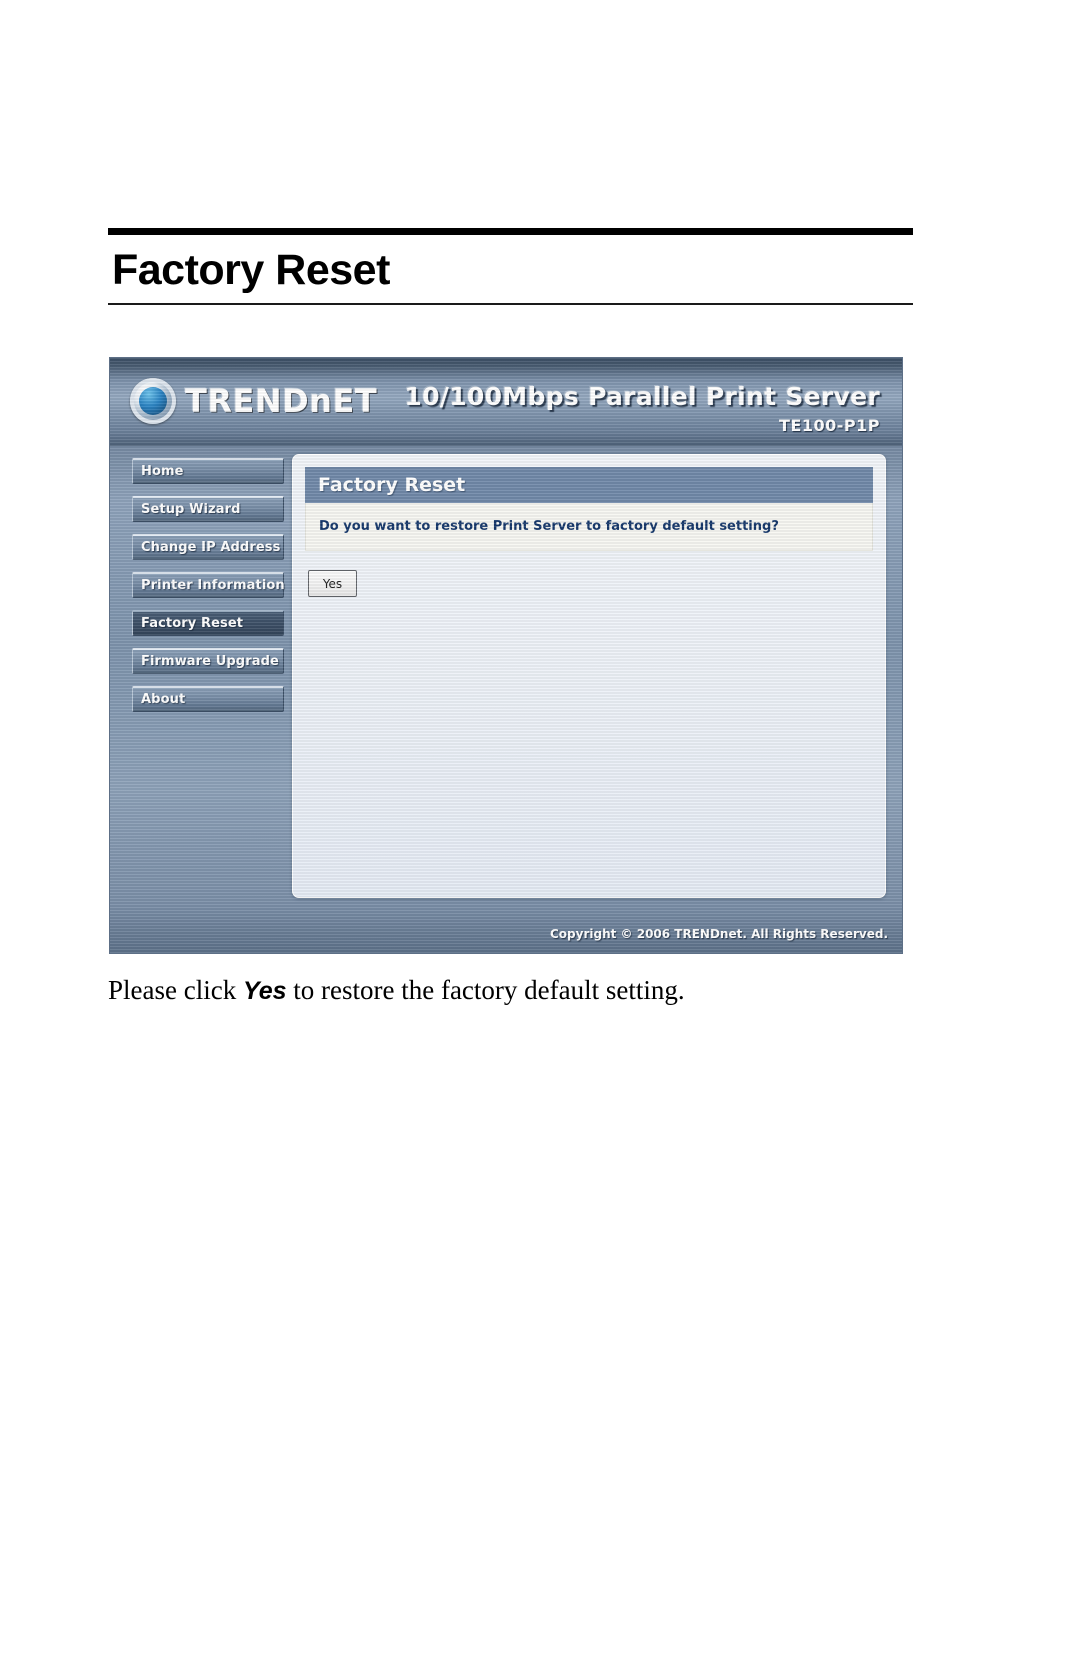  I want to click on heading-rule-top, so click(510, 231).